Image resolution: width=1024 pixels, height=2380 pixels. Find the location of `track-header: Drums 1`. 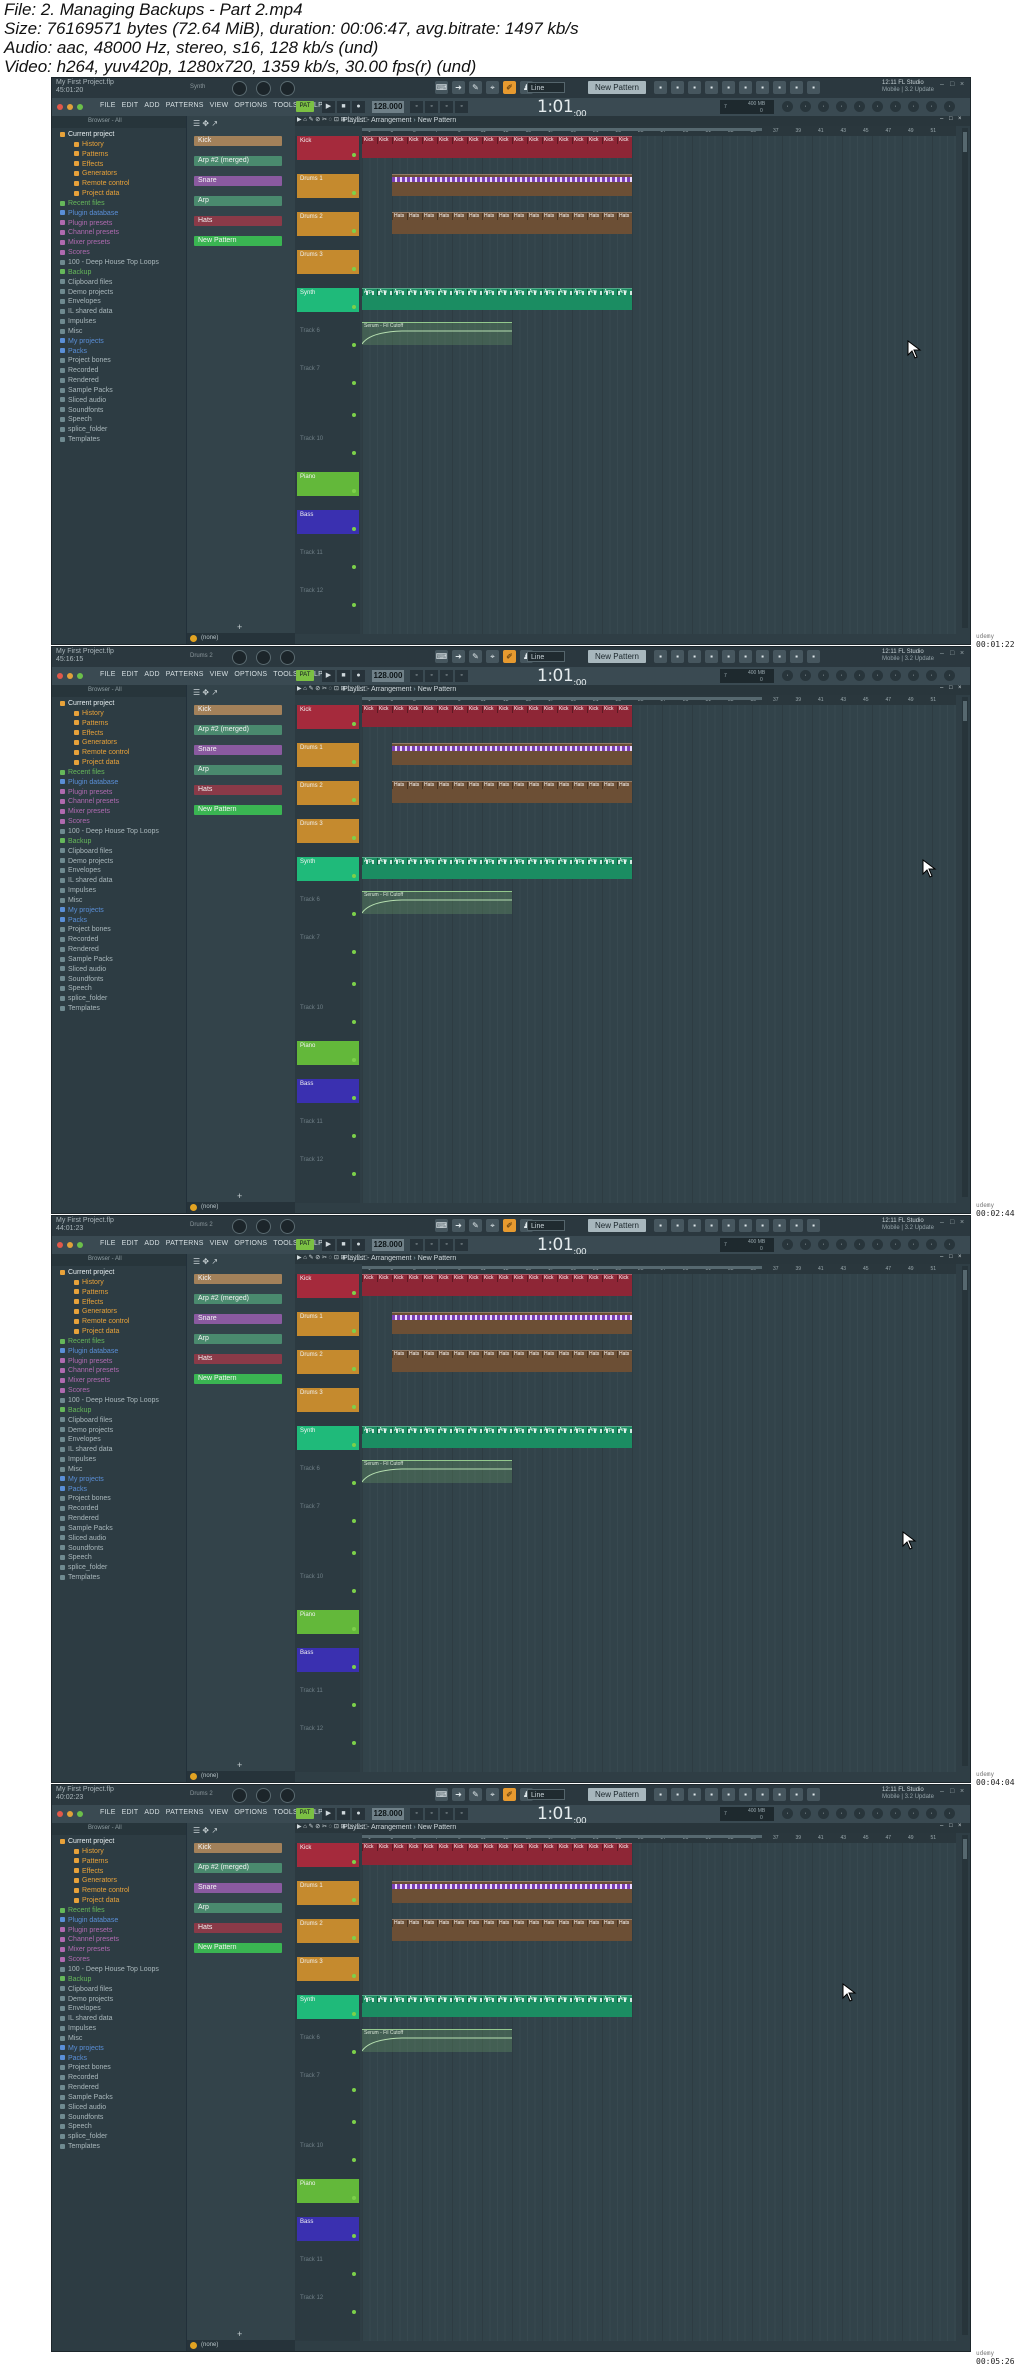

track-header: Drums 1 is located at coordinates (328, 1893).